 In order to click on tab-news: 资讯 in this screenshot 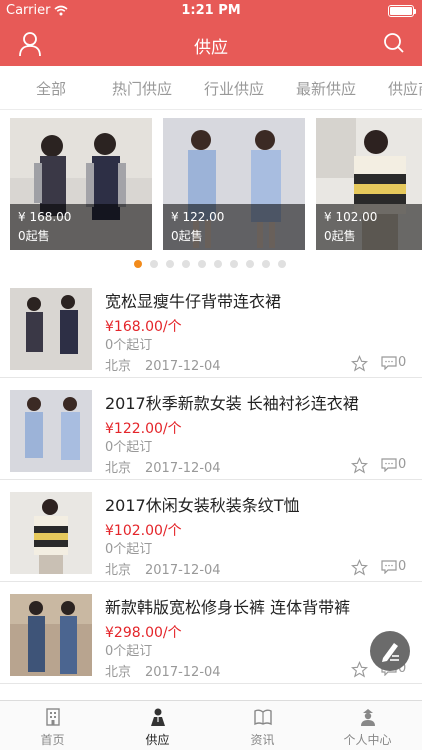, I will do `click(262, 725)`.